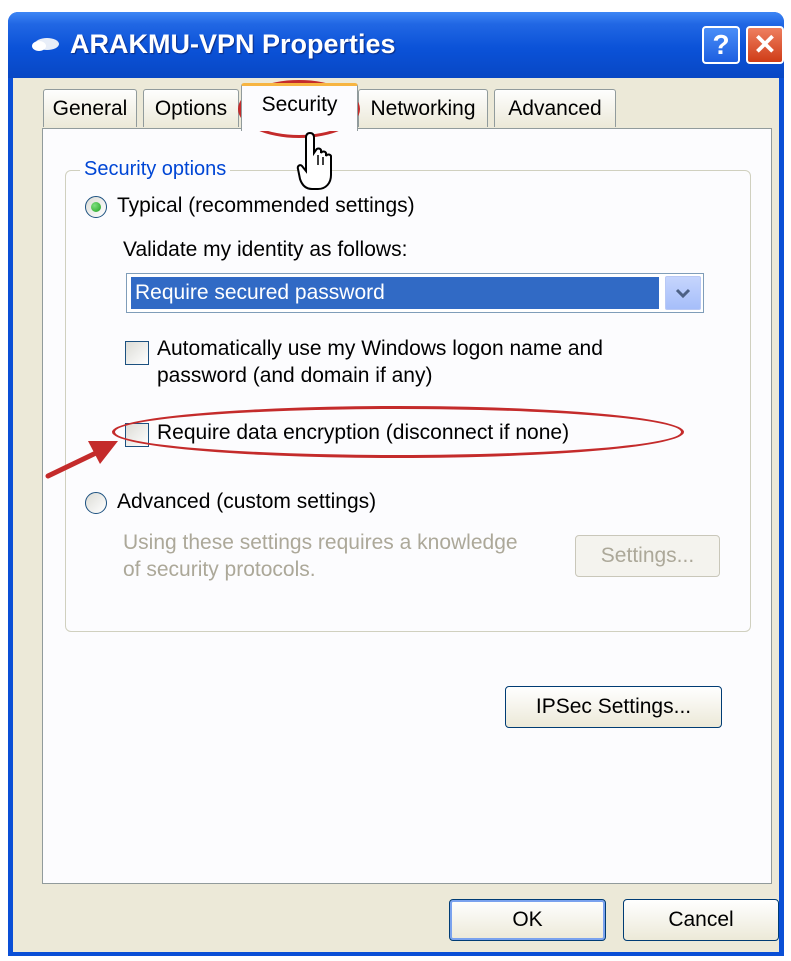 The height and width of the screenshot is (961, 791). I want to click on advanced-note-line2: of security protocols., so click(219, 569).